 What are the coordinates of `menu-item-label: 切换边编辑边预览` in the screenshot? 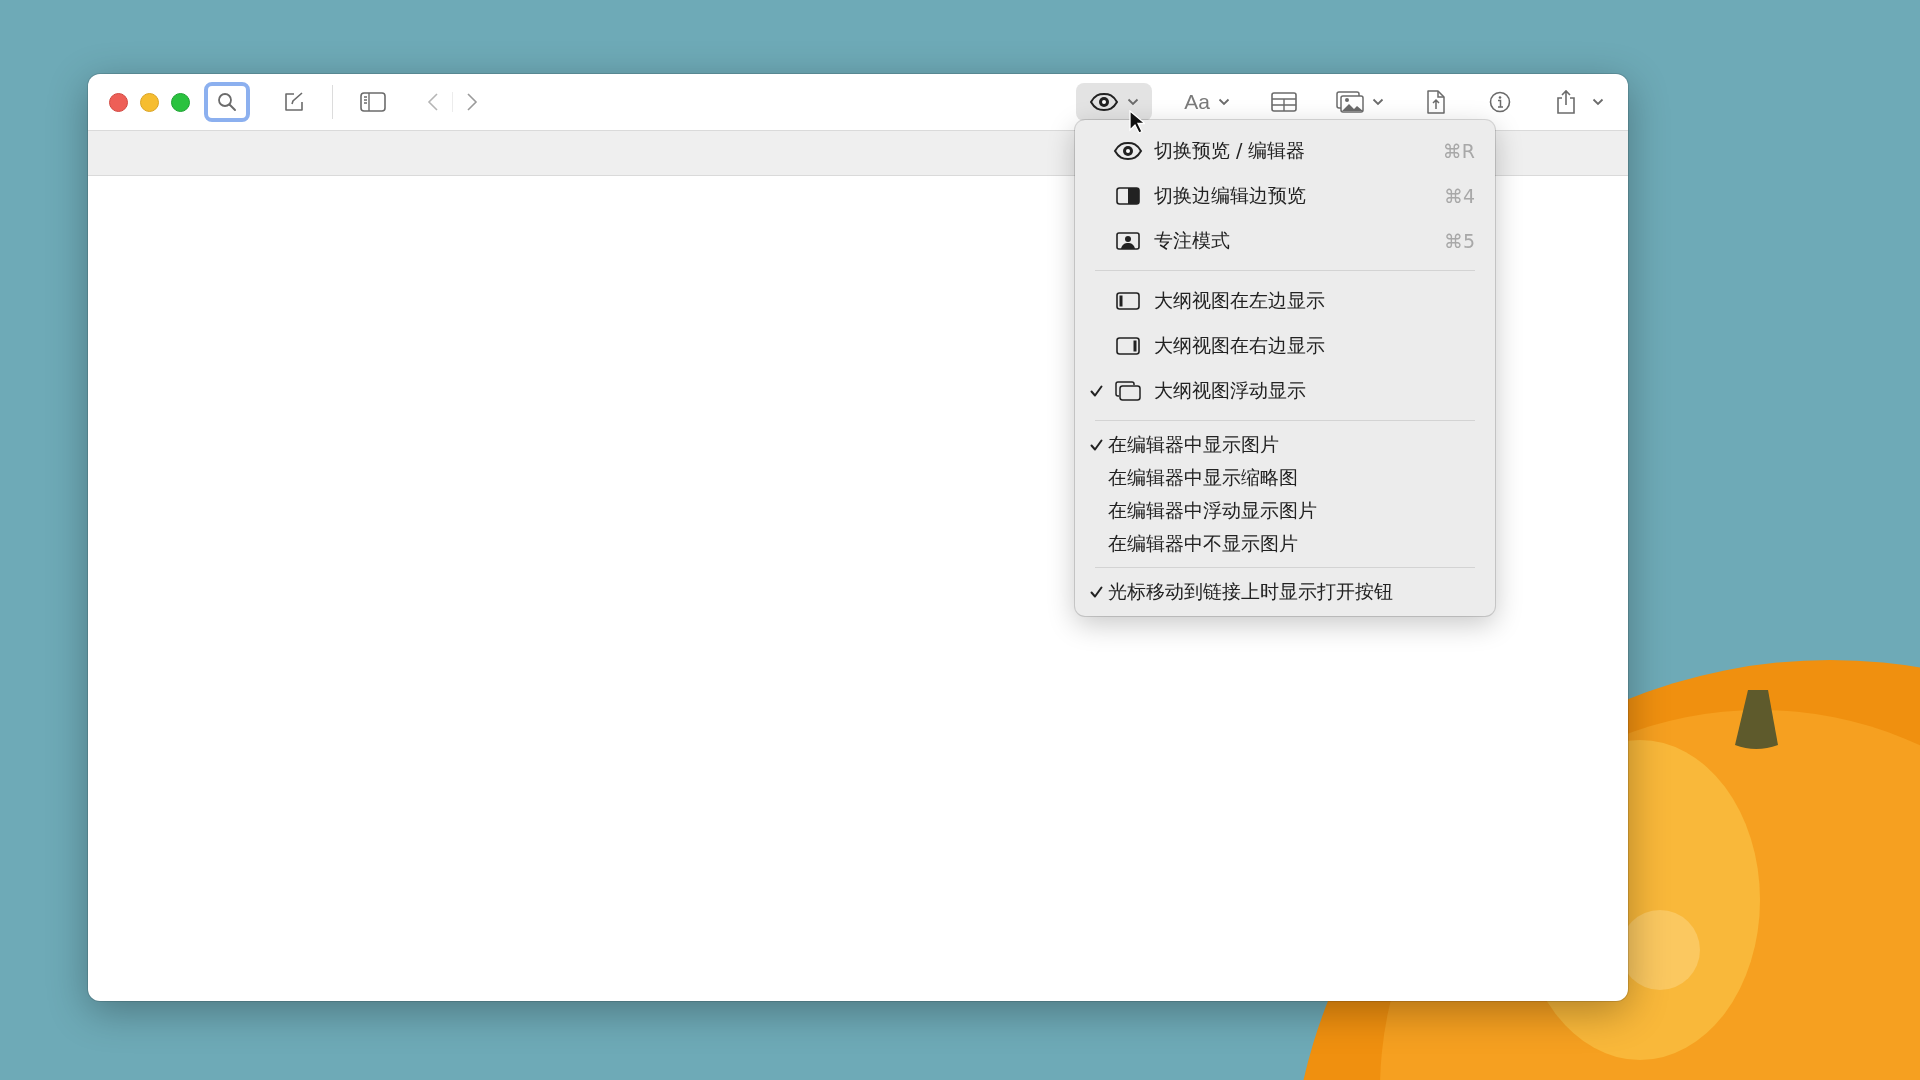 It's located at (1230, 195).